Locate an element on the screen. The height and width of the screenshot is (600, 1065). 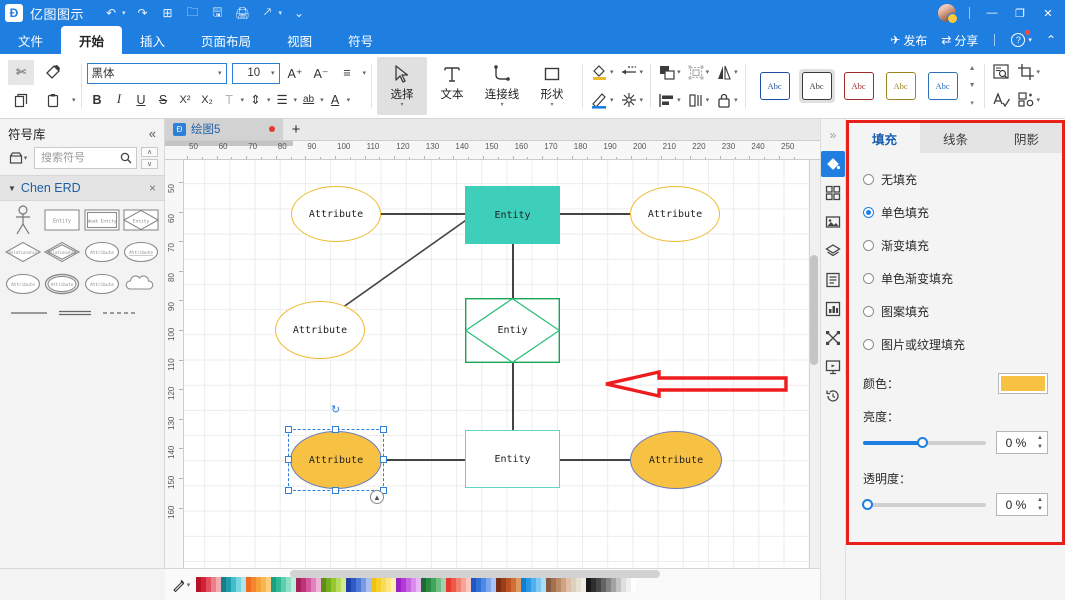
bullets-caret-icon: ▾ is located at coordinates (296, 100).